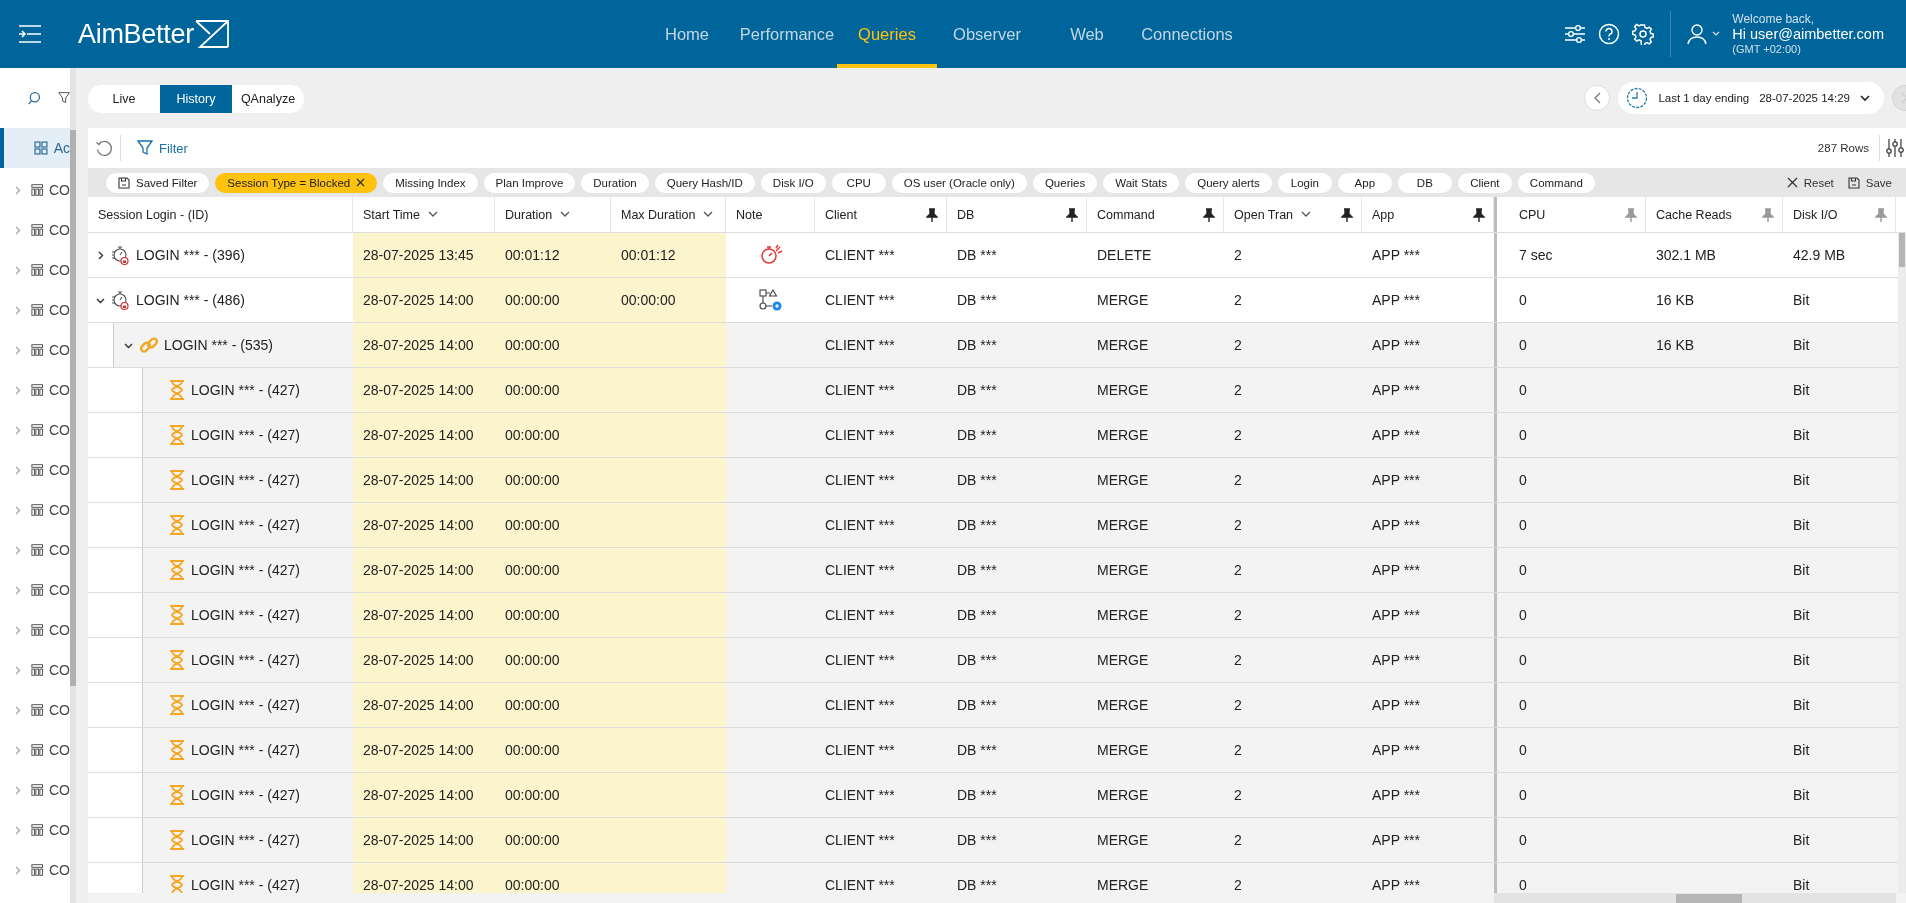 The height and width of the screenshot is (903, 1906). I want to click on column-header: Start Time, so click(424, 214).